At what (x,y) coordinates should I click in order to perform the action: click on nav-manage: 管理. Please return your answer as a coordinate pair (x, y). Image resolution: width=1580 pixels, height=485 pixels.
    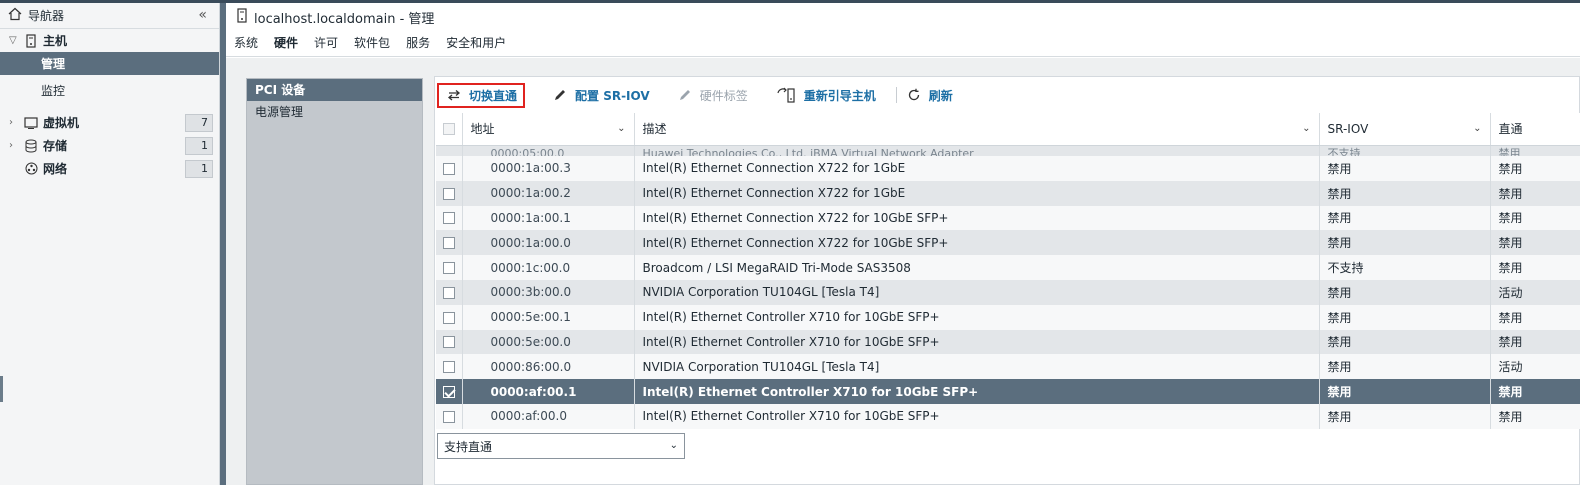
    Looking at the image, I should click on (109, 63).